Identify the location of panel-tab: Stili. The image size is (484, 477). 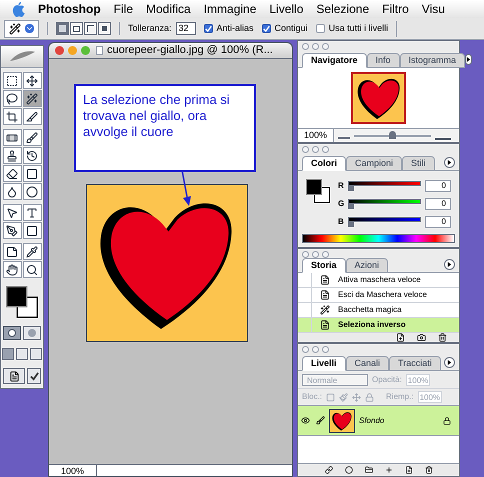
(418, 163).